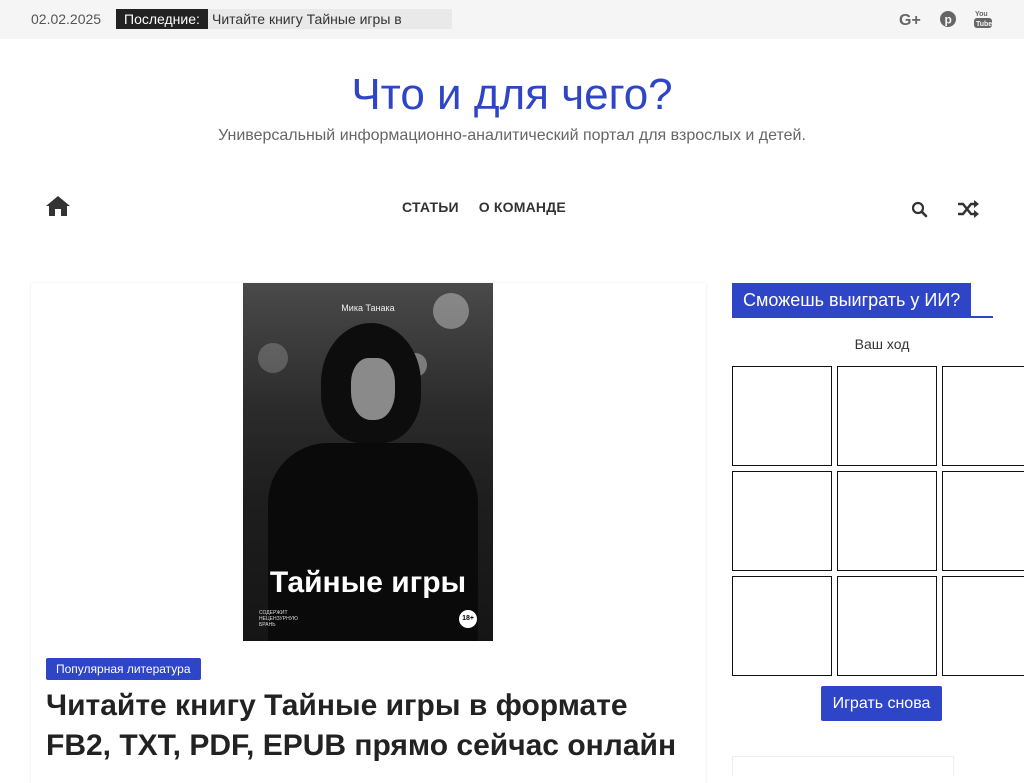 The width and height of the screenshot is (1024, 783). I want to click on cover-author: Мика Танака, so click(368, 308).